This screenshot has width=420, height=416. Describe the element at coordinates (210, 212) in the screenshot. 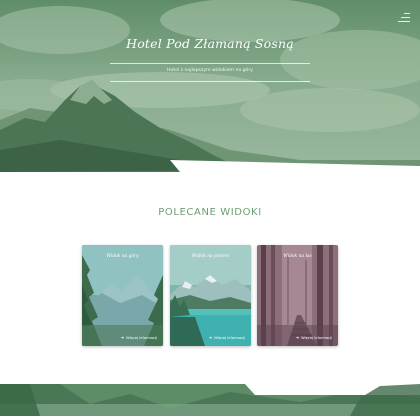

I see `featured-heading: POLECANE WIDOKI` at that location.